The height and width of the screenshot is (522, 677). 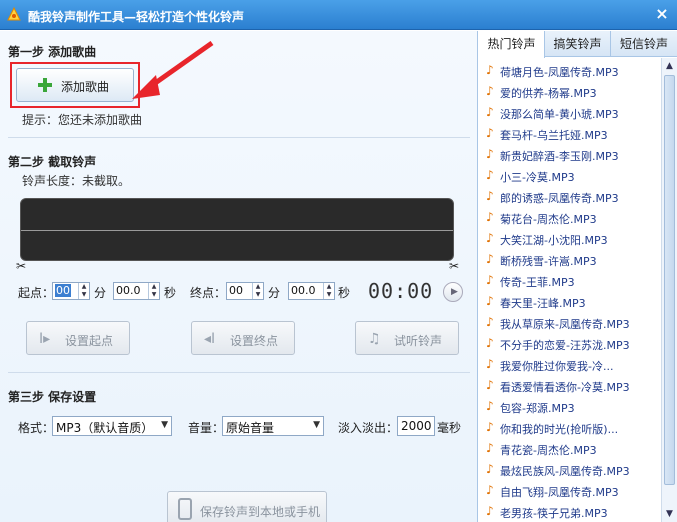 I want to click on end-second-value: 00.0, so click(x=303, y=290).